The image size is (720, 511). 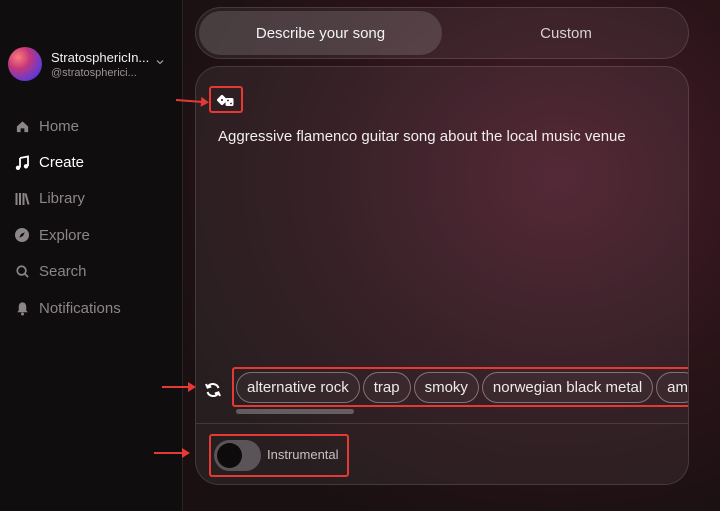 I want to click on instrumental-toggle, so click(x=237, y=455).